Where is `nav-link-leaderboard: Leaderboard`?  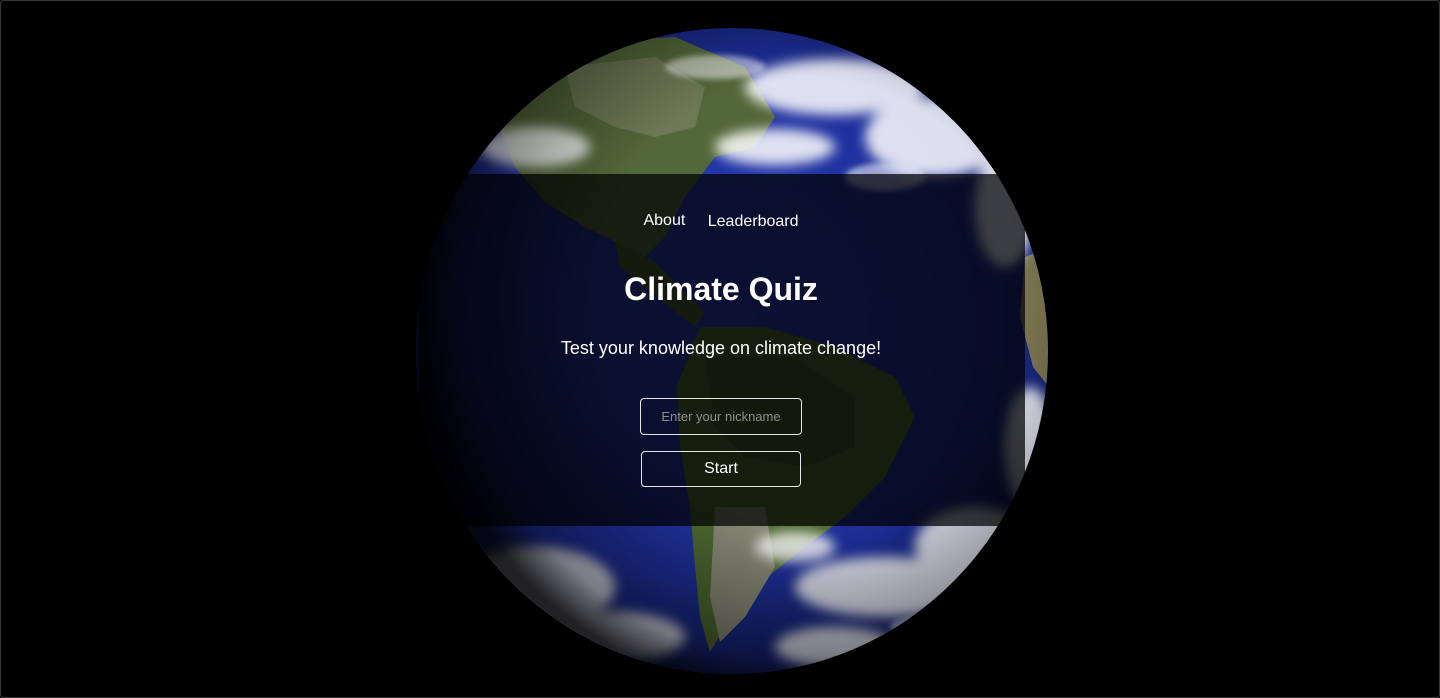
nav-link-leaderboard: Leaderboard is located at coordinates (753, 222).